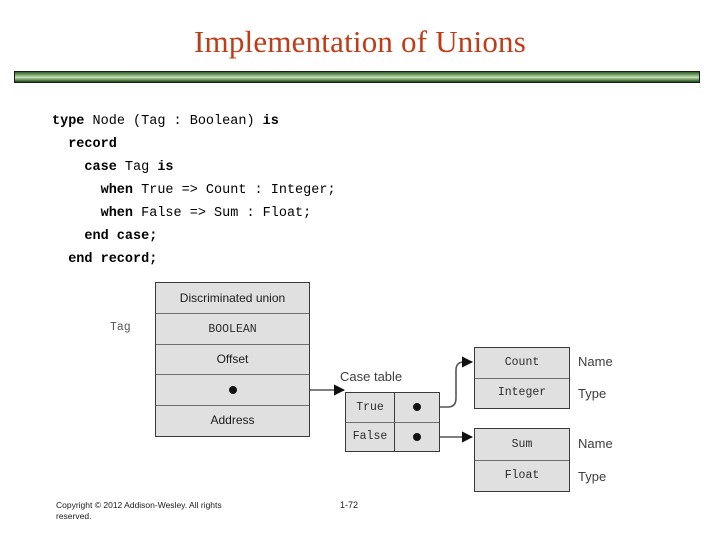  I want to click on code-line: case Tag is, so click(194, 167).